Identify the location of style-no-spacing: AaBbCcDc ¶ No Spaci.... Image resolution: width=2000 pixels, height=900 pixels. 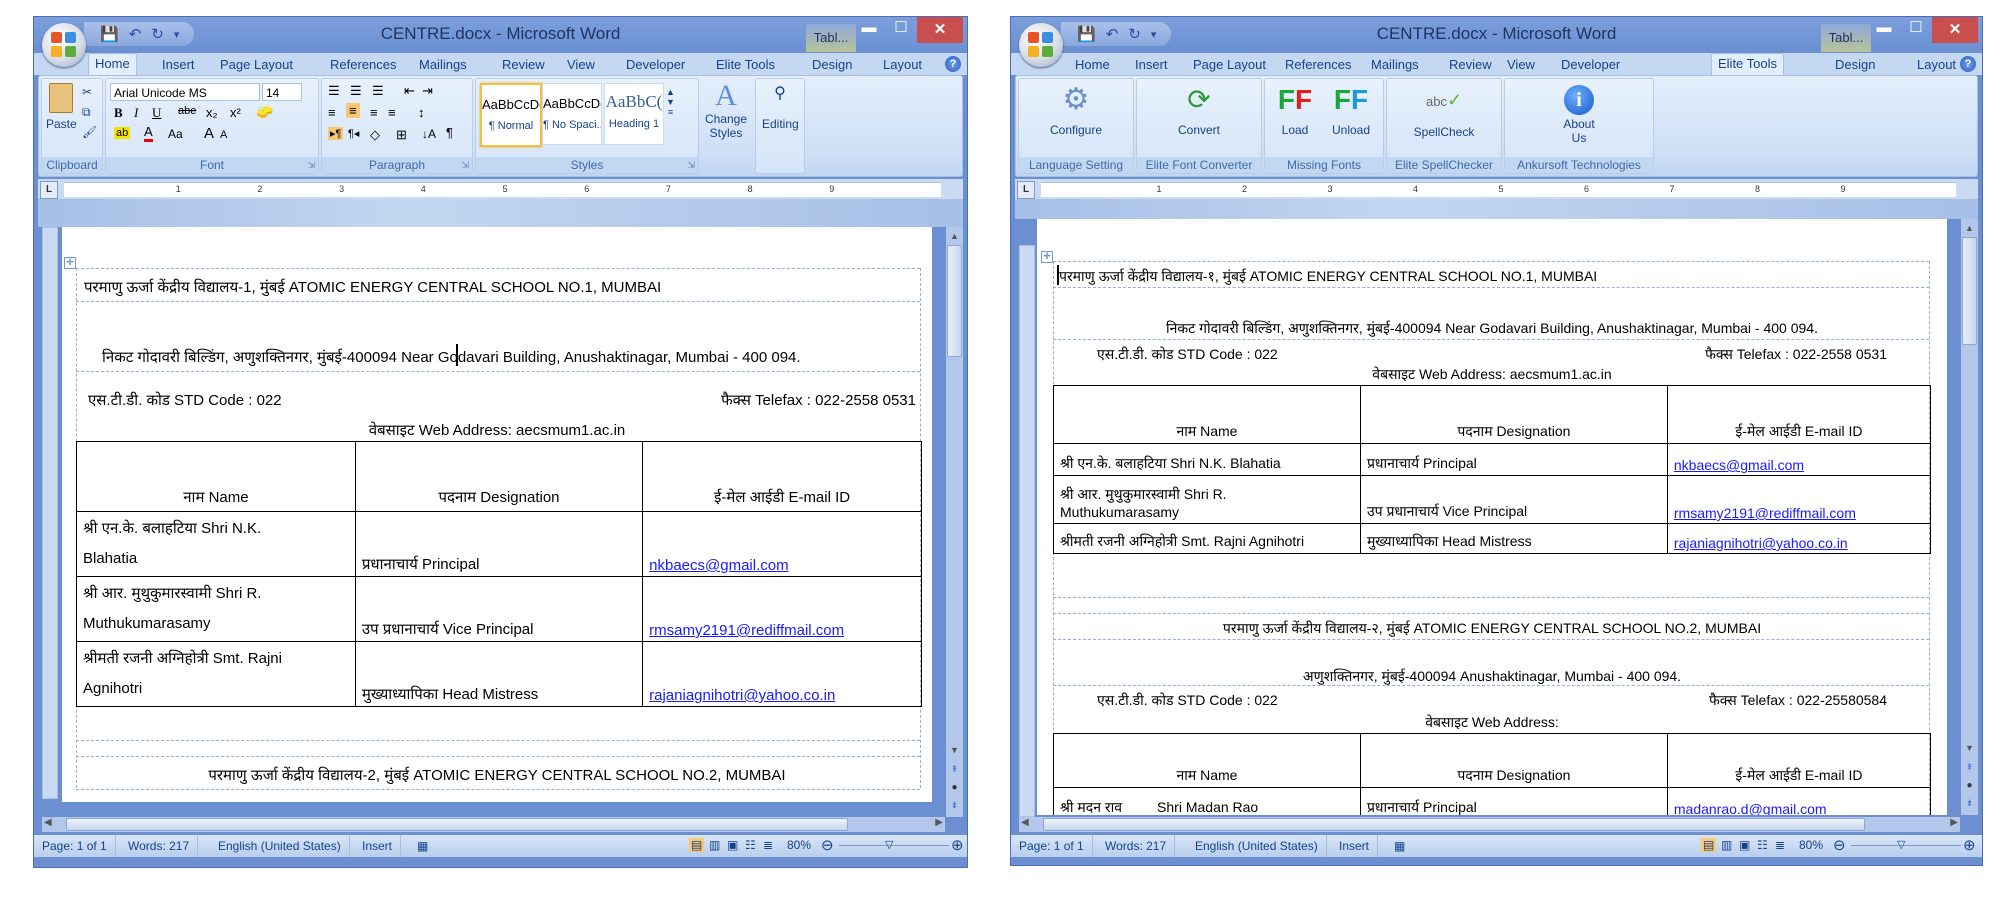
(572, 114).